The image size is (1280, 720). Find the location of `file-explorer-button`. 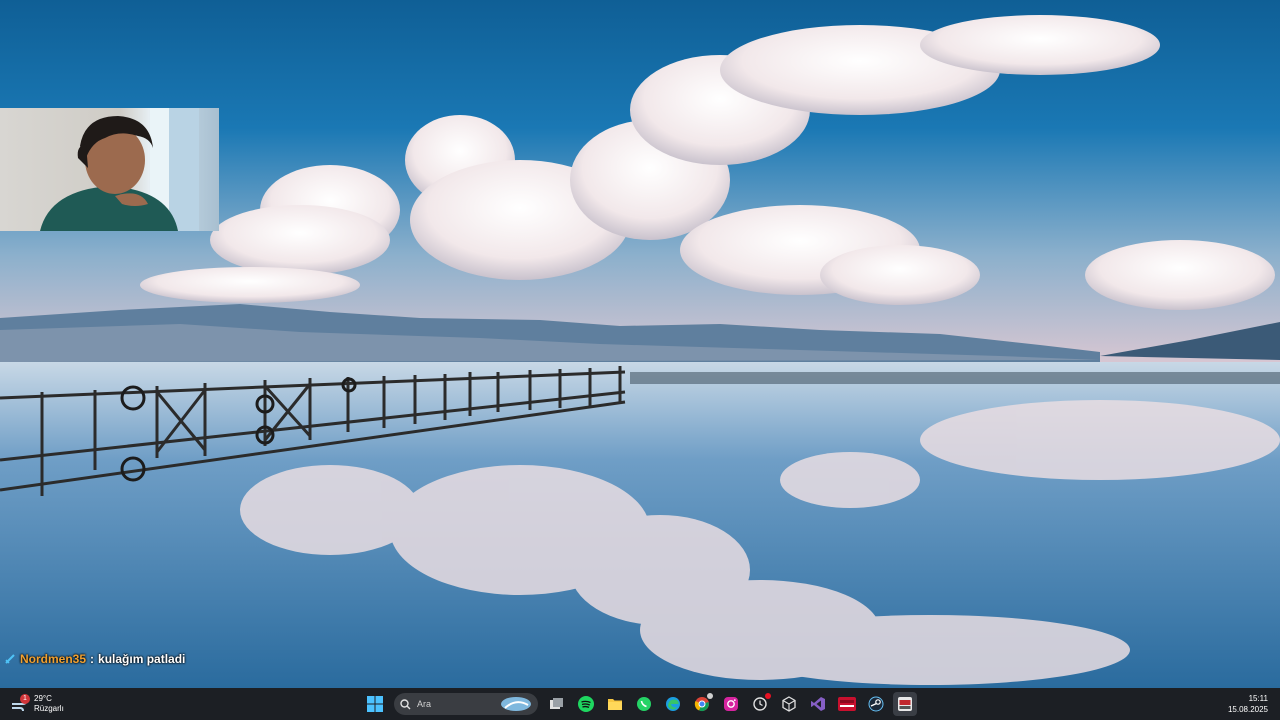

file-explorer-button is located at coordinates (615, 704).